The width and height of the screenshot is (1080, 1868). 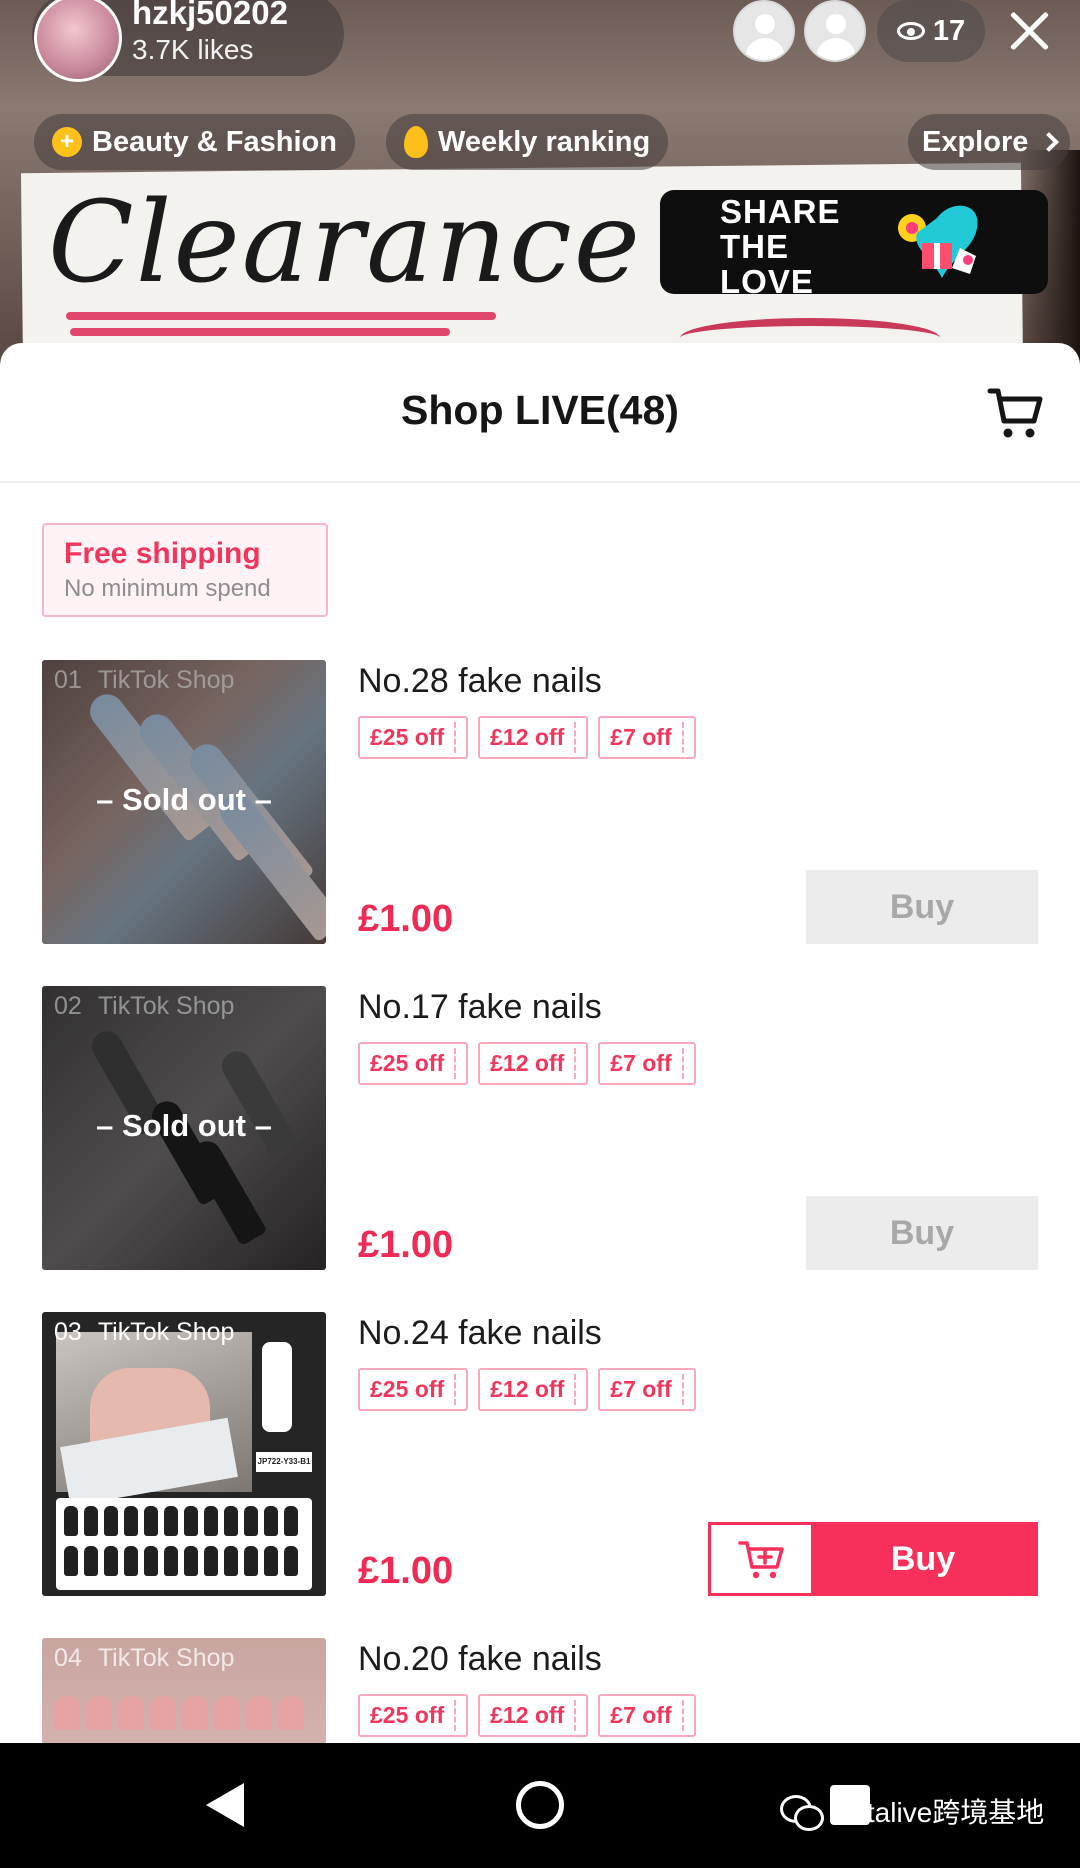 What do you see at coordinates (936, 1812) in the screenshot?
I see `watermark-text: Metalive跨境基地` at bounding box center [936, 1812].